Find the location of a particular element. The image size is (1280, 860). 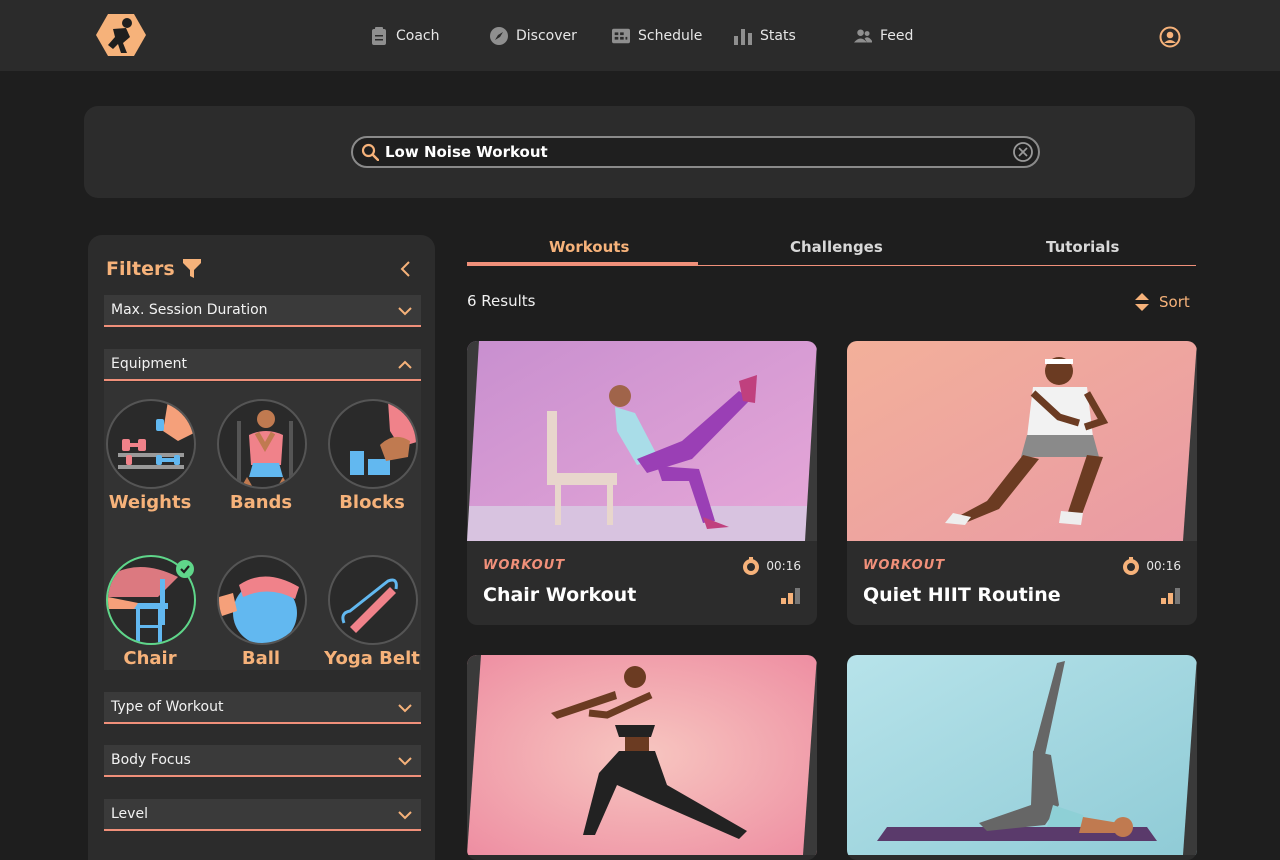

nav-item-schedule: Schedule is located at coordinates (659, 35).